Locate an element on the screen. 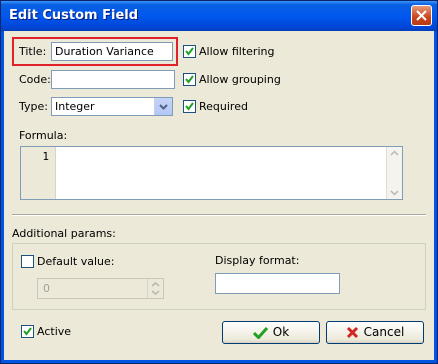 The width and height of the screenshot is (438, 364). chevron-down-icon is located at coordinates (163, 107).